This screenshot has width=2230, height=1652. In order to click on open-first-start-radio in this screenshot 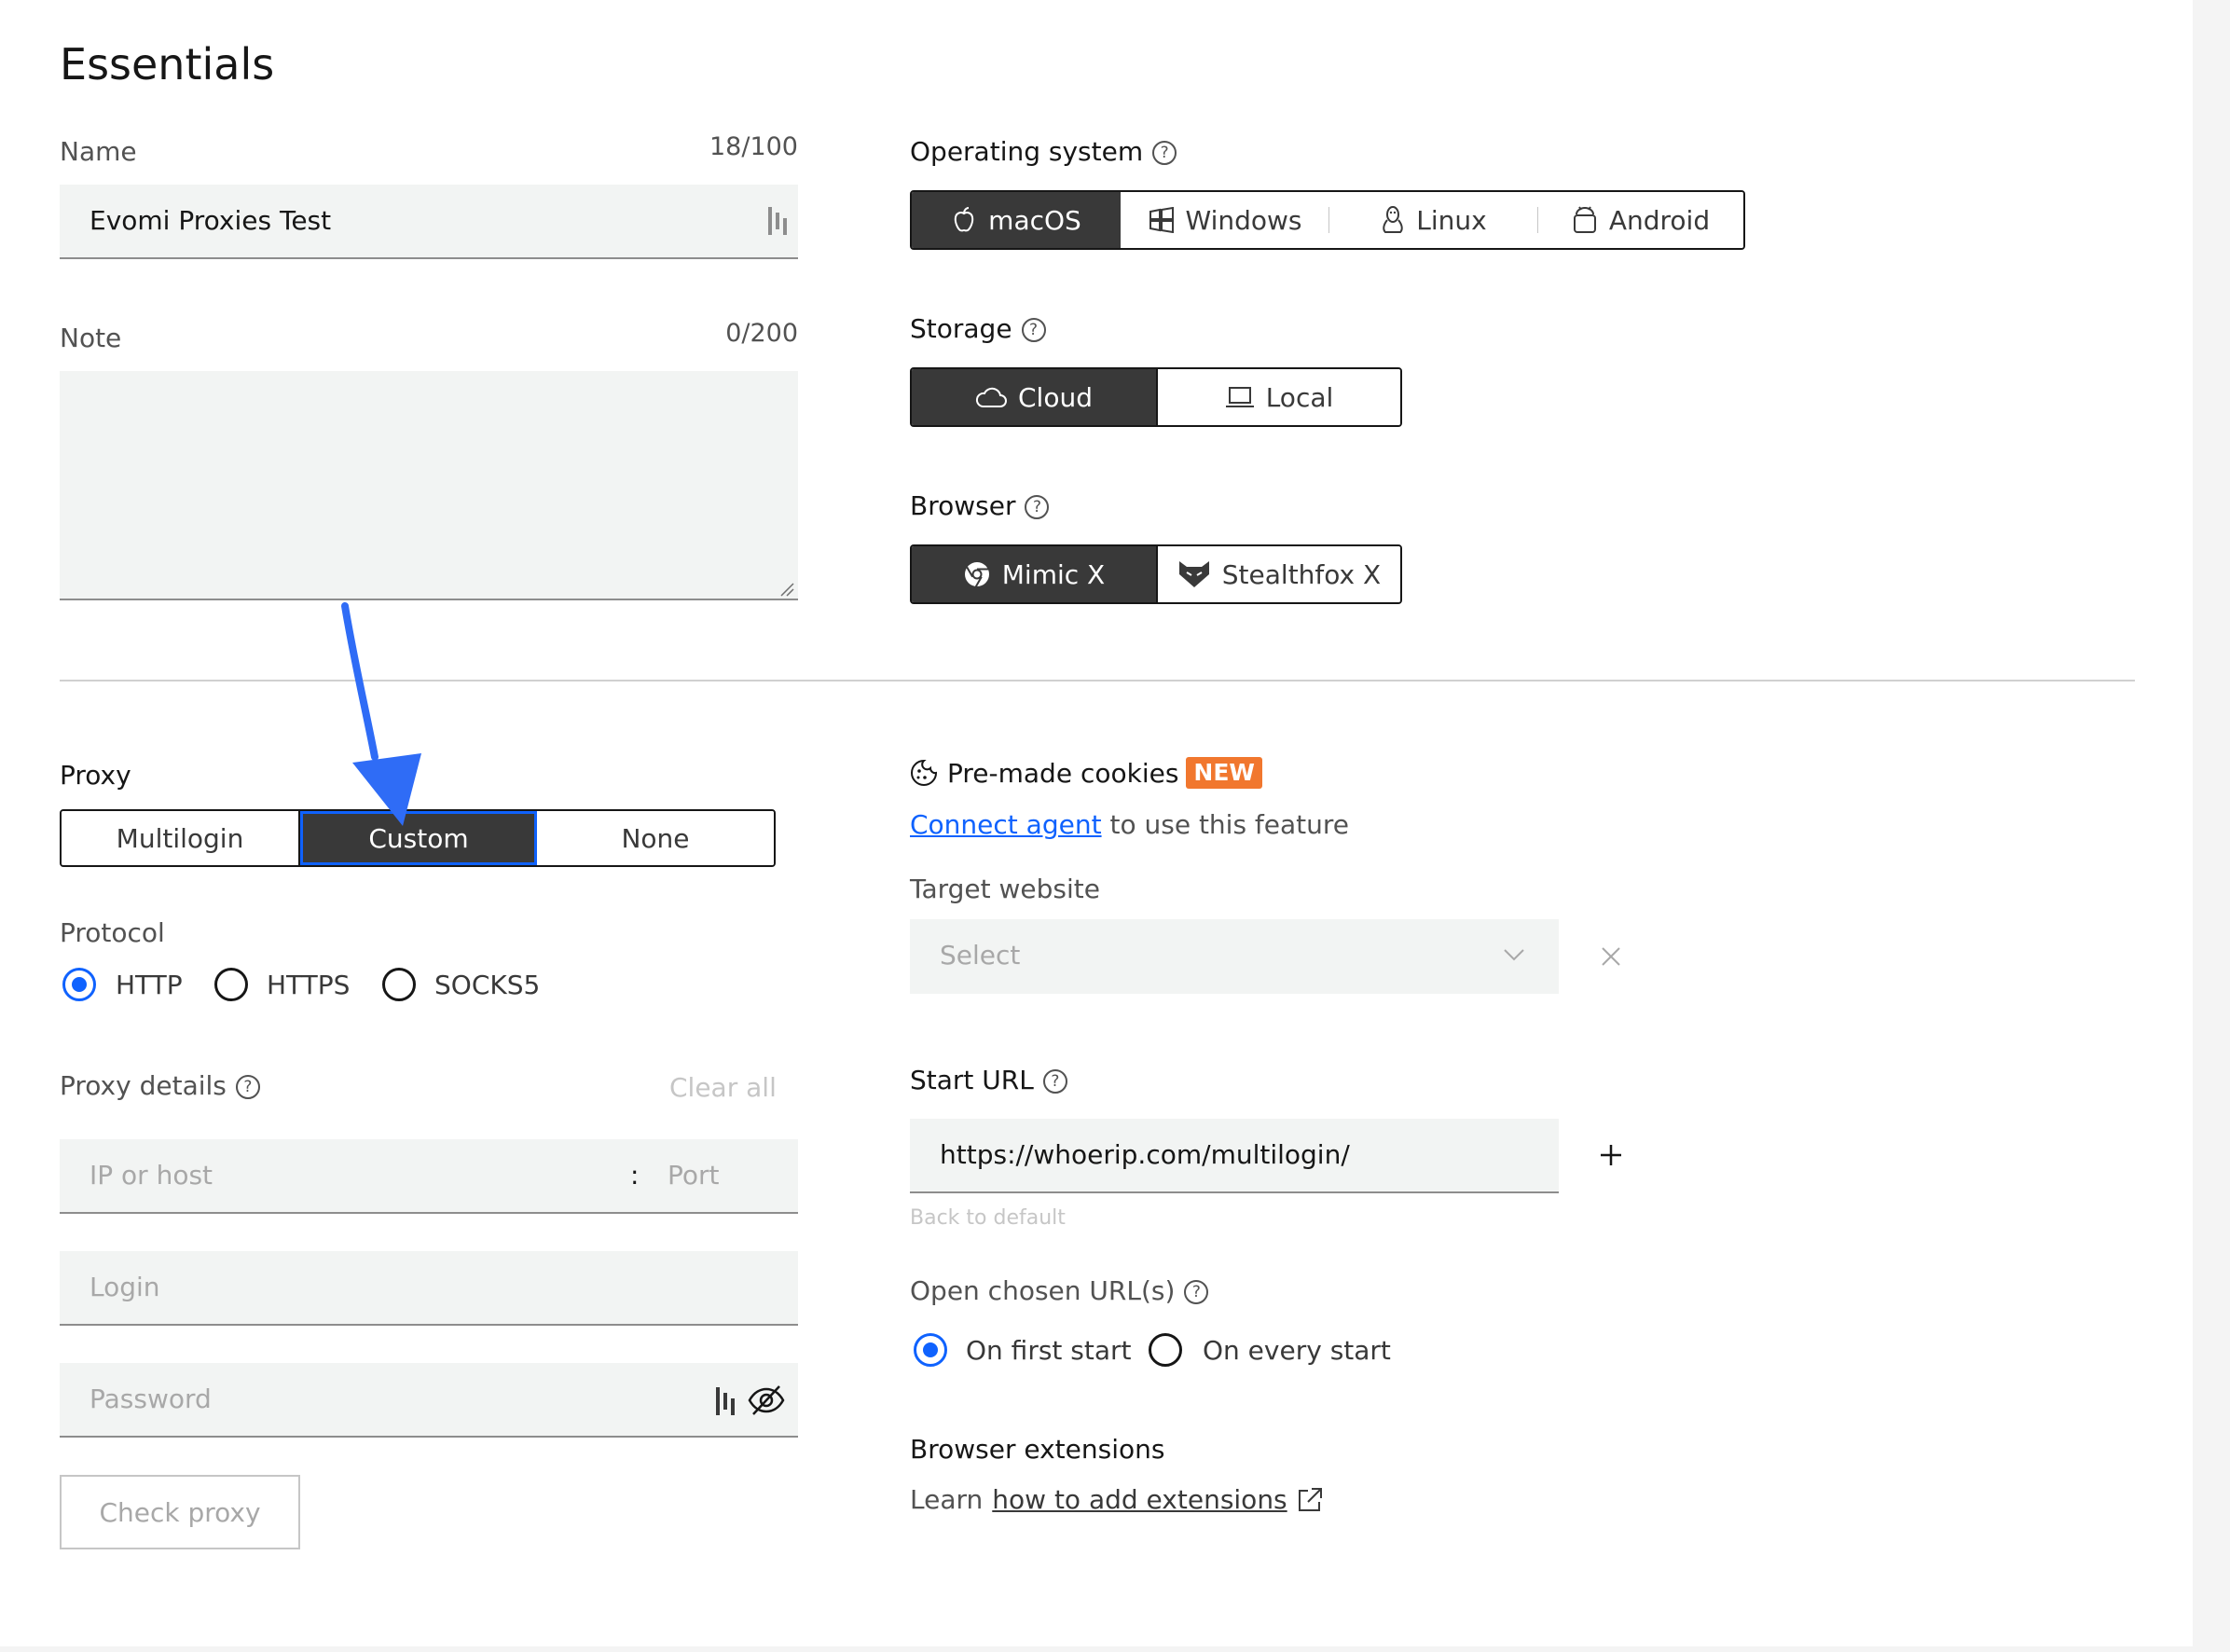, I will do `click(931, 1350)`.